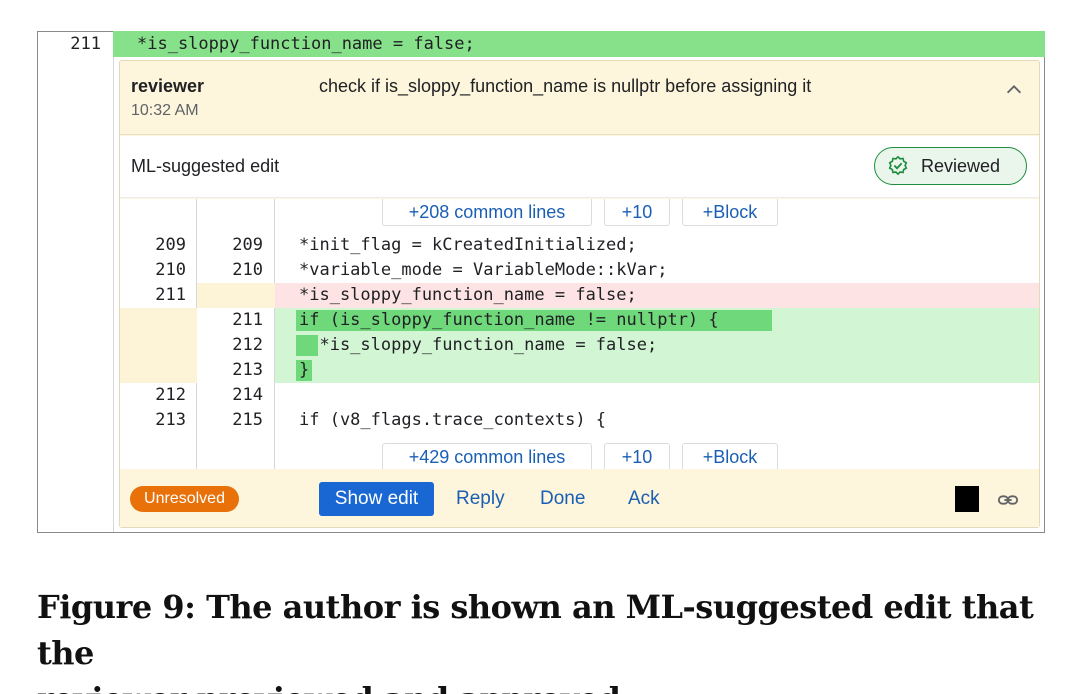 Image resolution: width=1080 pixels, height=694 pixels. What do you see at coordinates (170, 270) in the screenshot?
I see `old-line-number: 210` at bounding box center [170, 270].